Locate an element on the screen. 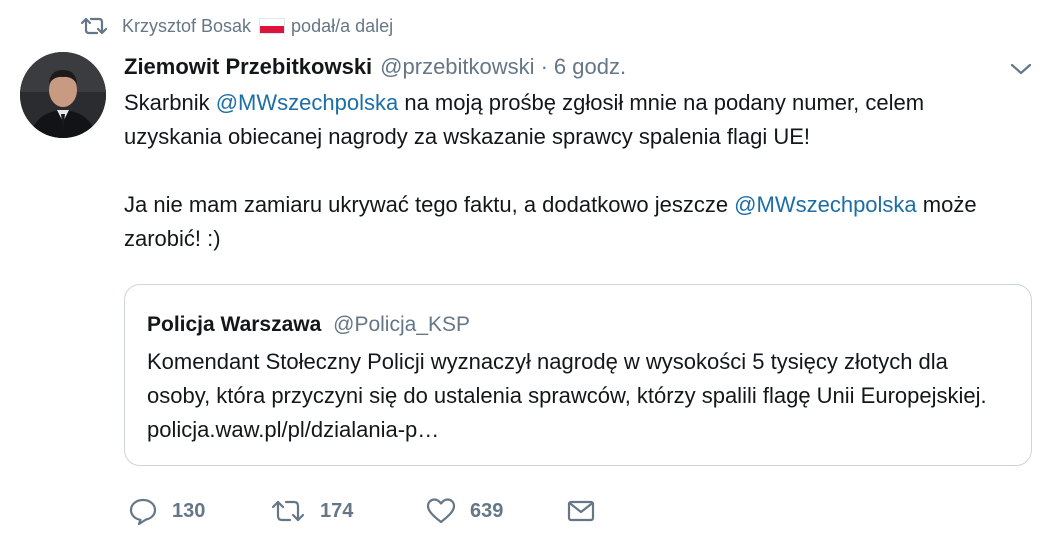 The width and height of the screenshot is (1057, 539). reply-button: 130 is located at coordinates (199, 511).